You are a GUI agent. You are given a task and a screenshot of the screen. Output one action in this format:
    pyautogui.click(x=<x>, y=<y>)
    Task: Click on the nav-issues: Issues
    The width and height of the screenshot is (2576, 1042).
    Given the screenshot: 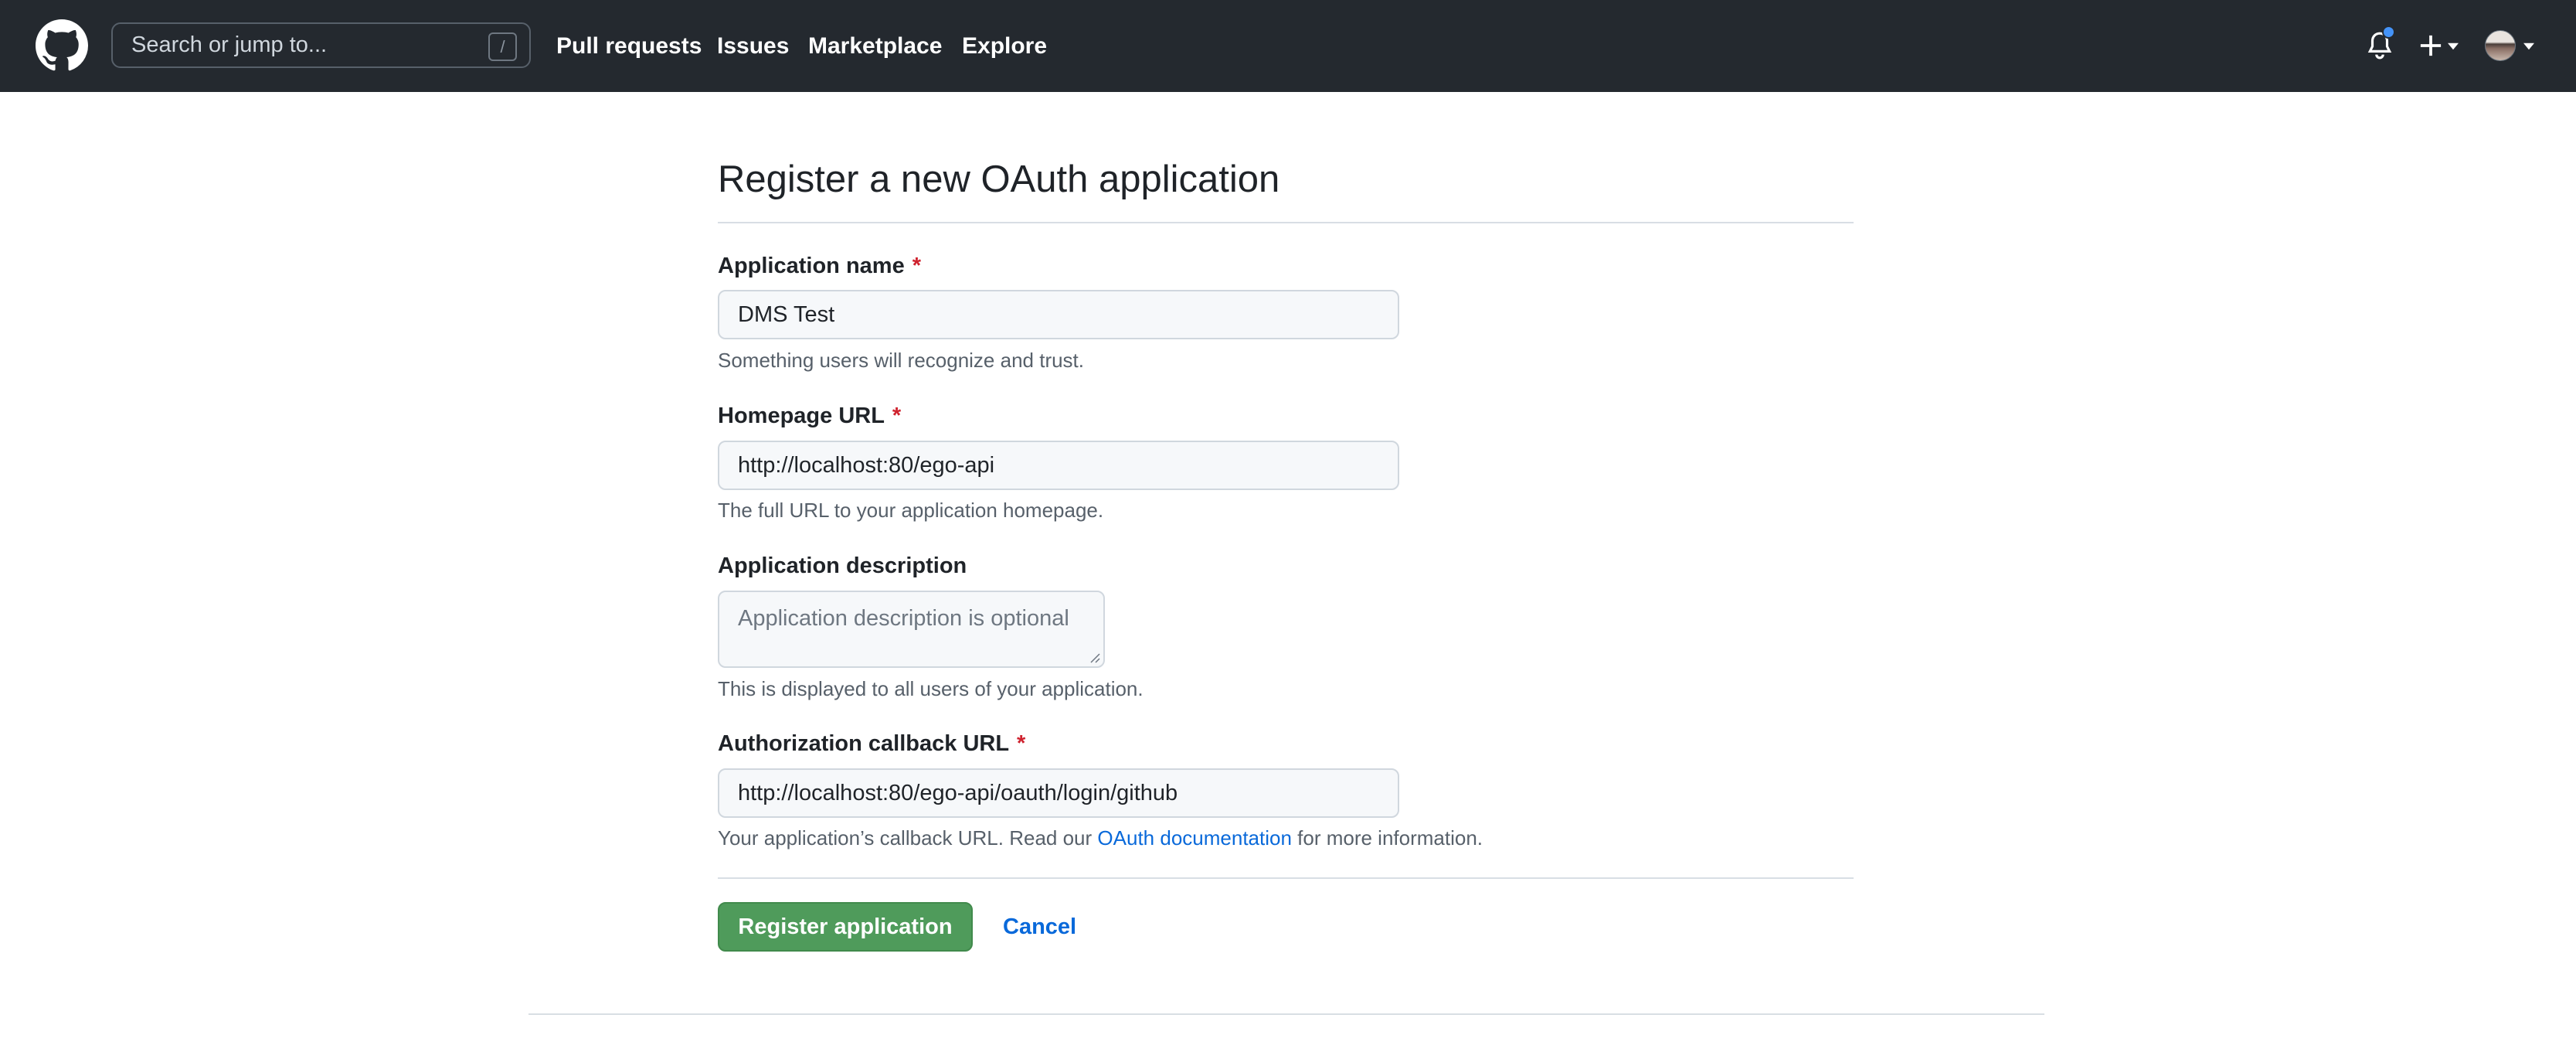 What is the action you would take?
    pyautogui.click(x=753, y=46)
    